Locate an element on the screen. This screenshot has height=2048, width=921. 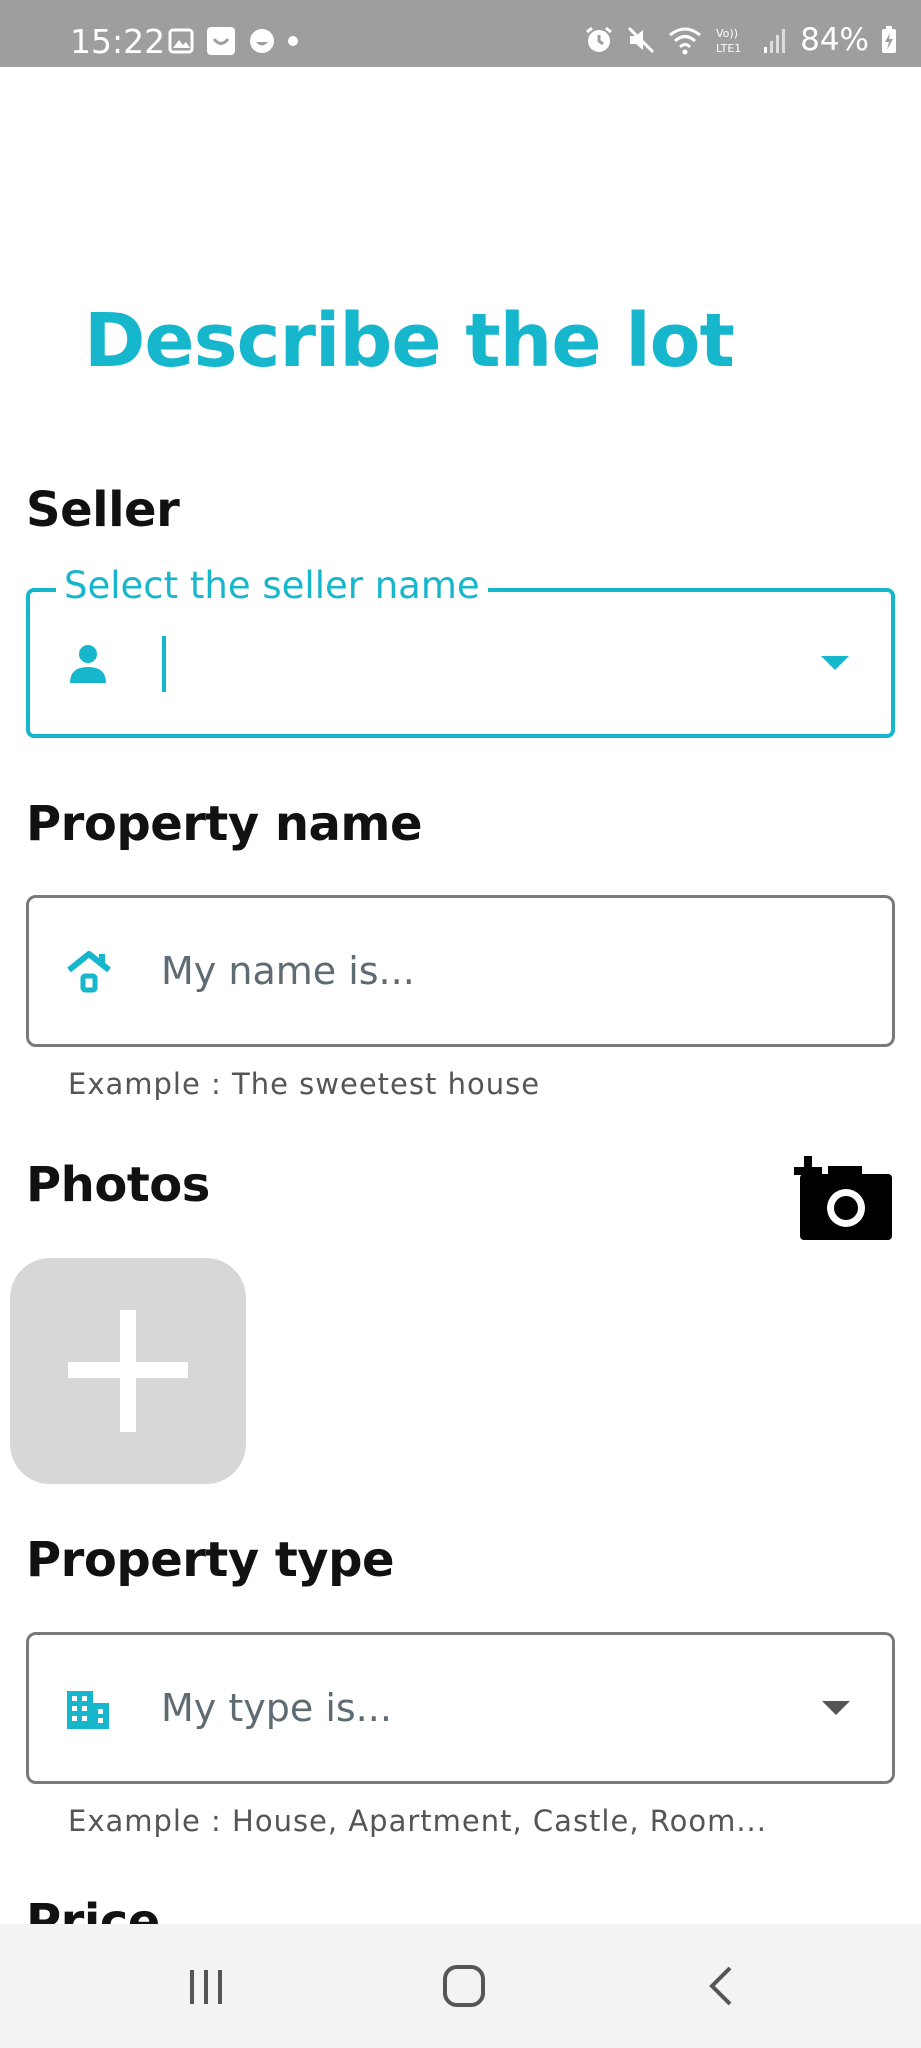
property-name-helper-text: Example : The sweetest house is located at coordinates (304, 1084).